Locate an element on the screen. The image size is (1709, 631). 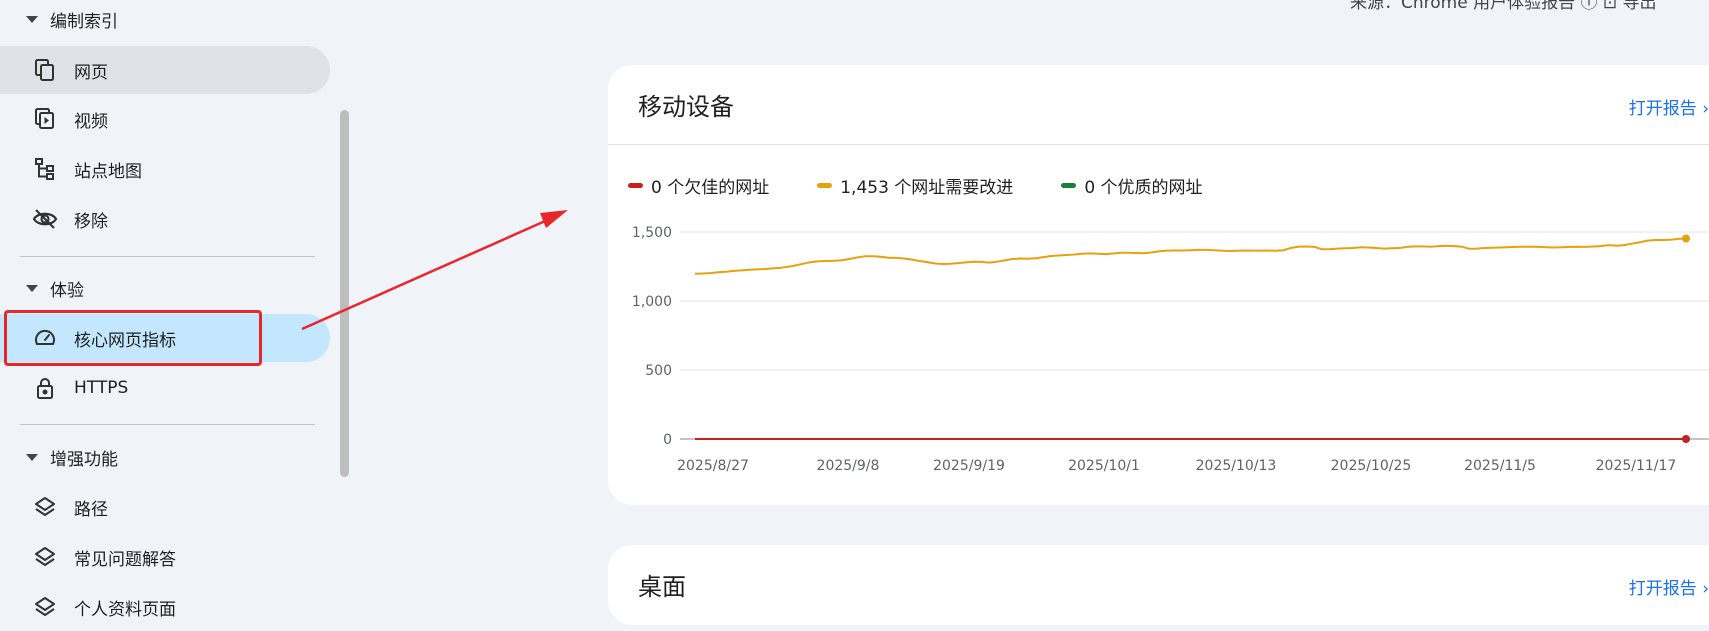
card-title: 桌面 is located at coordinates (662, 587).